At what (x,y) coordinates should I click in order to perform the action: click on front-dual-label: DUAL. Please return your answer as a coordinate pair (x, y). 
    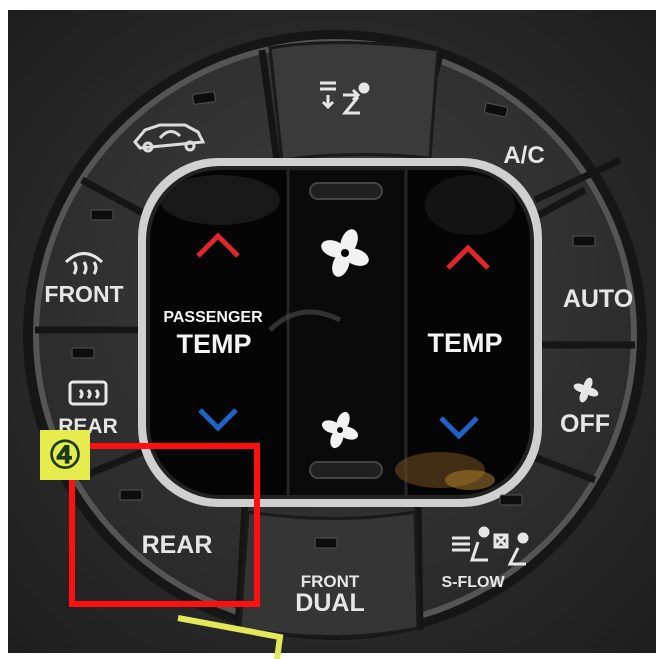
    Looking at the image, I should click on (329, 603).